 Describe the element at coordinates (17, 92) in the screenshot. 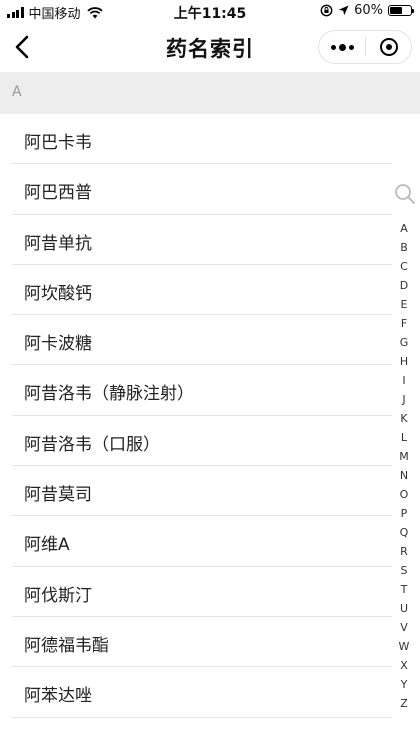

I see `section-letter: A` at that location.